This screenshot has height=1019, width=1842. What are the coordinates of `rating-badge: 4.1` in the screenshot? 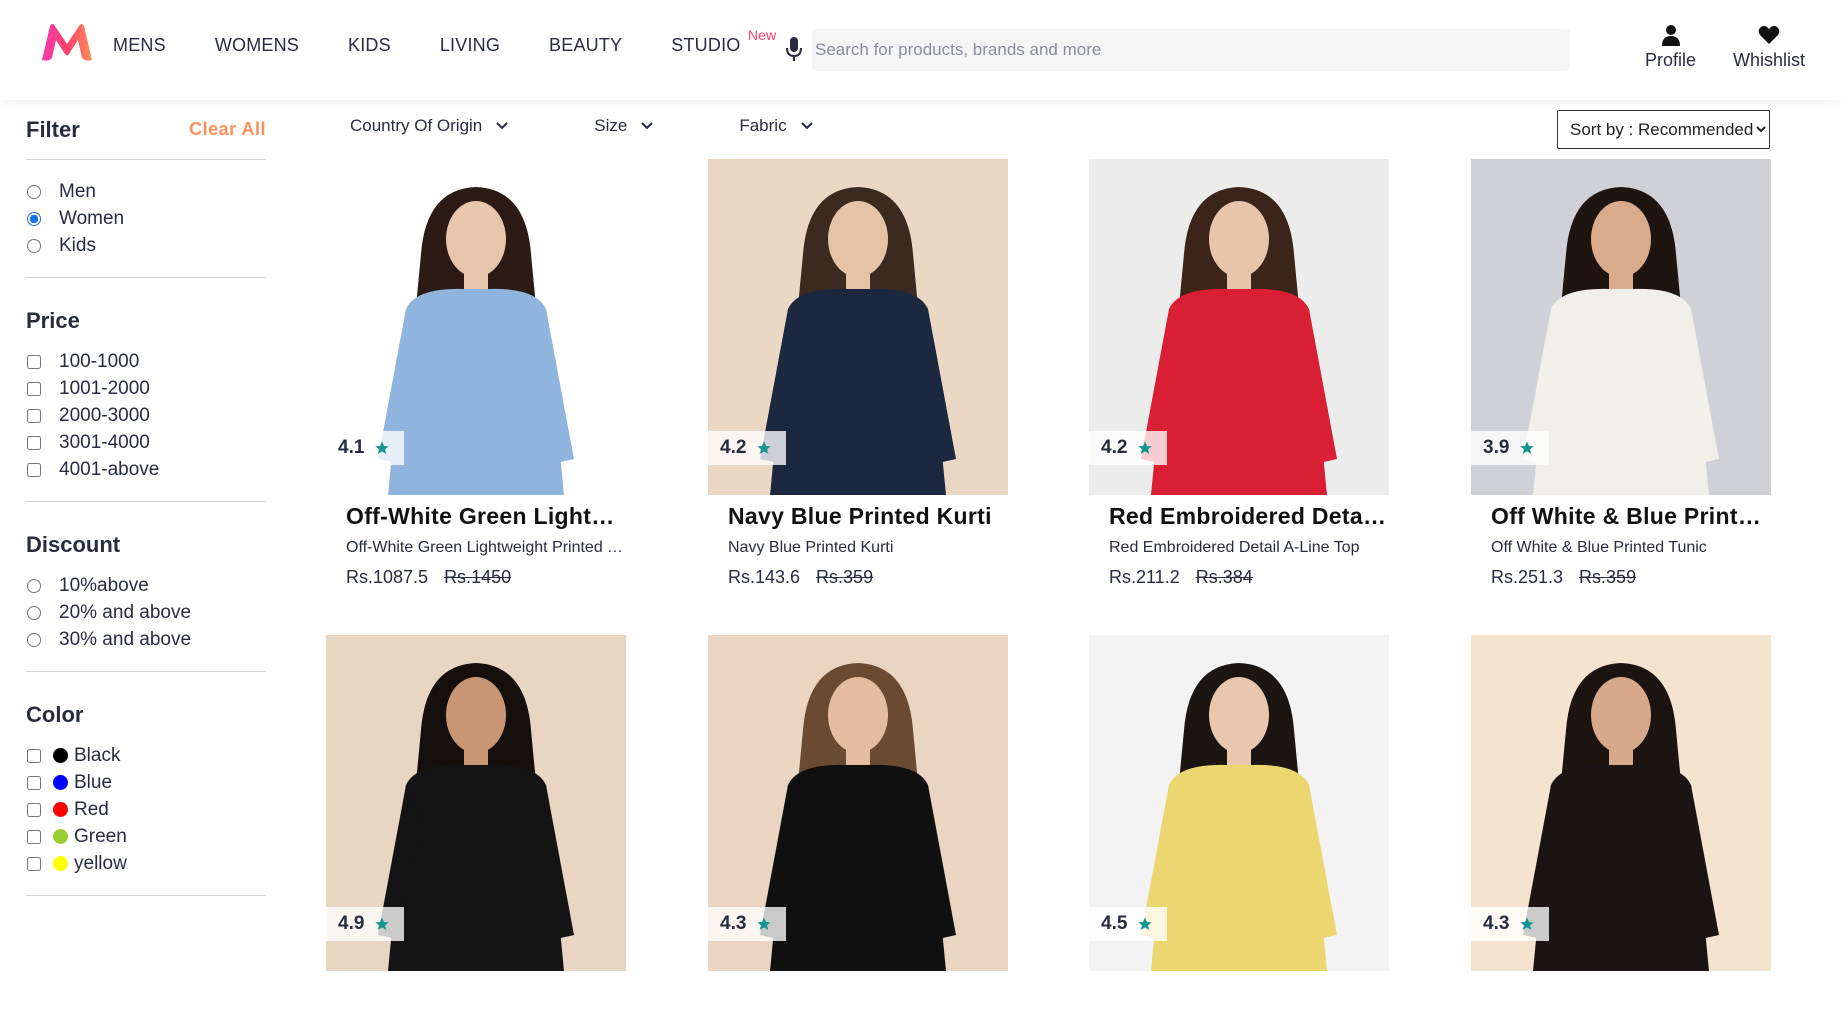 It's located at (365, 448).